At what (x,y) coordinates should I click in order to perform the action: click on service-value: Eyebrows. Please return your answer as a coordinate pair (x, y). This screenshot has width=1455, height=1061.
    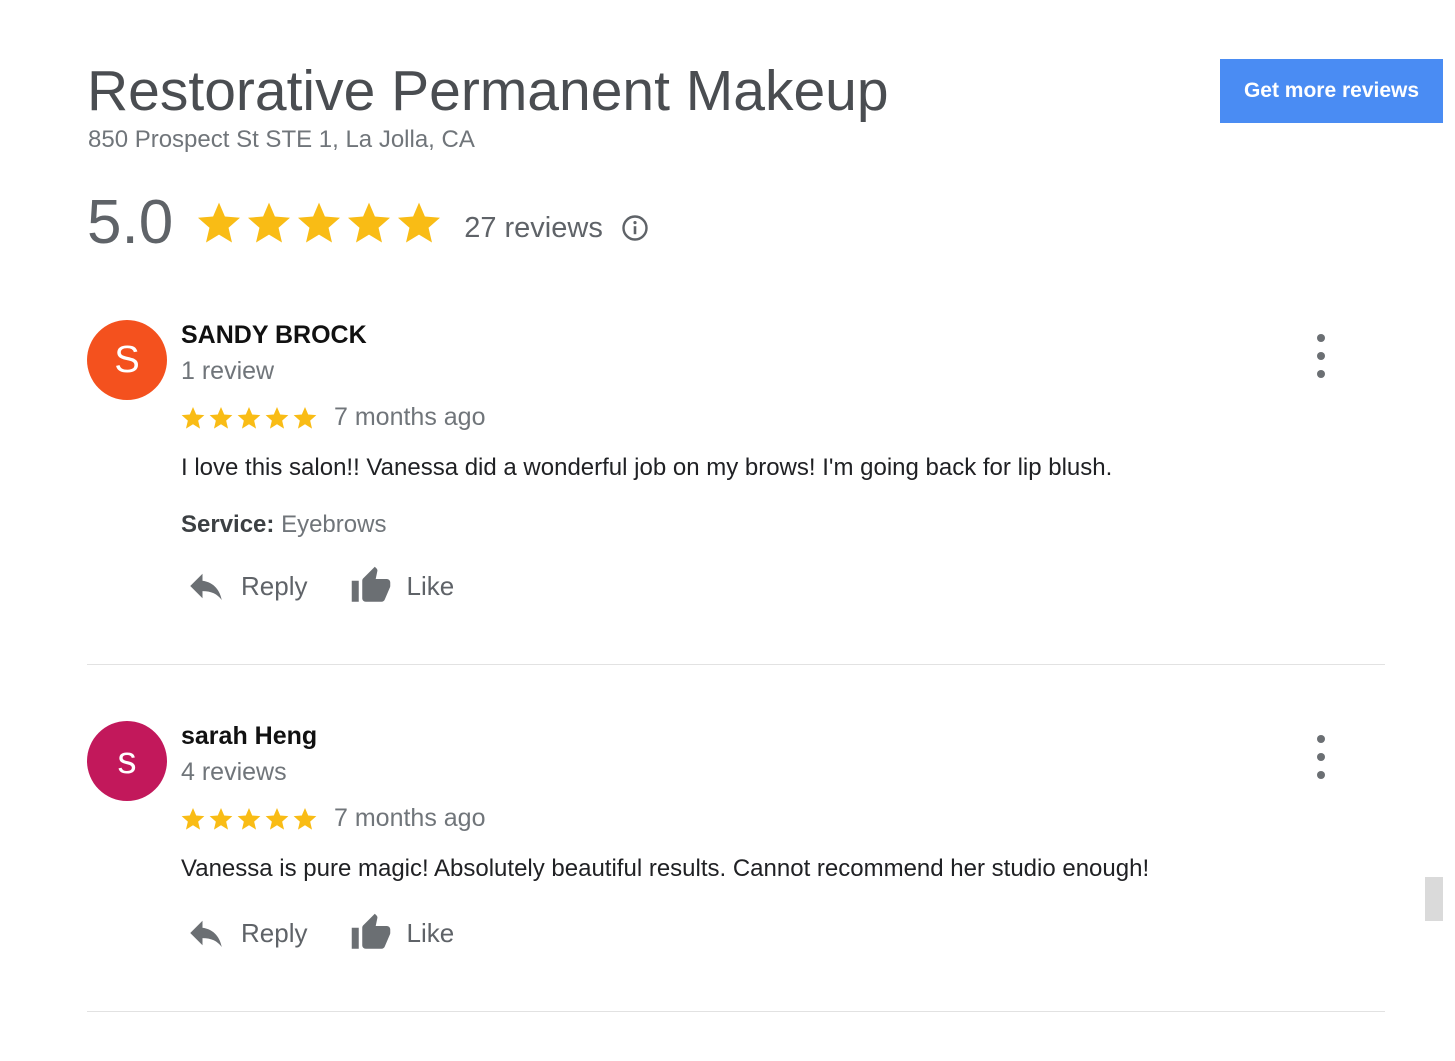
    Looking at the image, I should click on (334, 524).